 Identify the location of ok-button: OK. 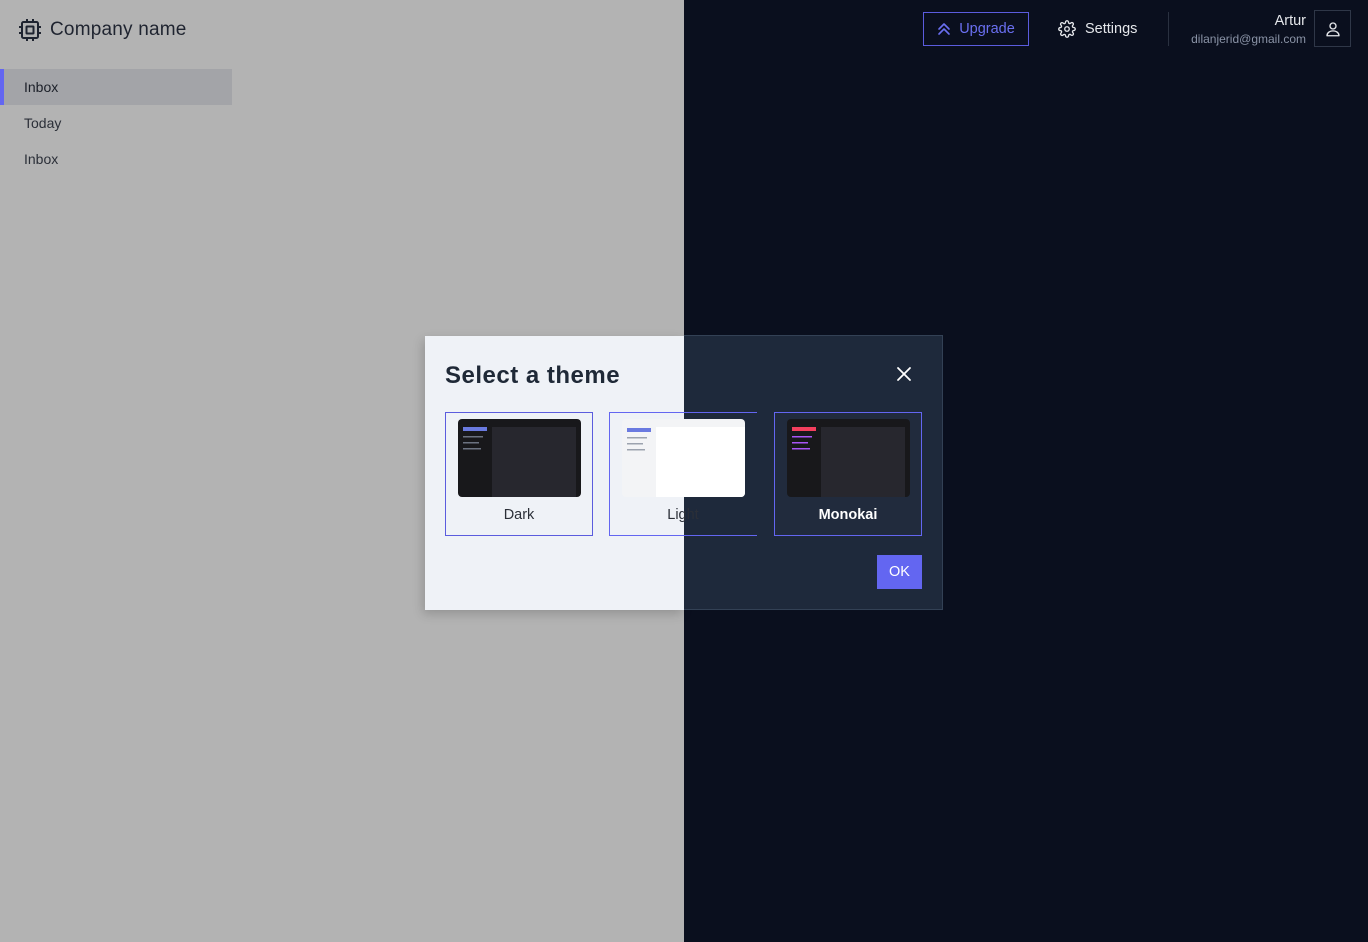
(899, 572).